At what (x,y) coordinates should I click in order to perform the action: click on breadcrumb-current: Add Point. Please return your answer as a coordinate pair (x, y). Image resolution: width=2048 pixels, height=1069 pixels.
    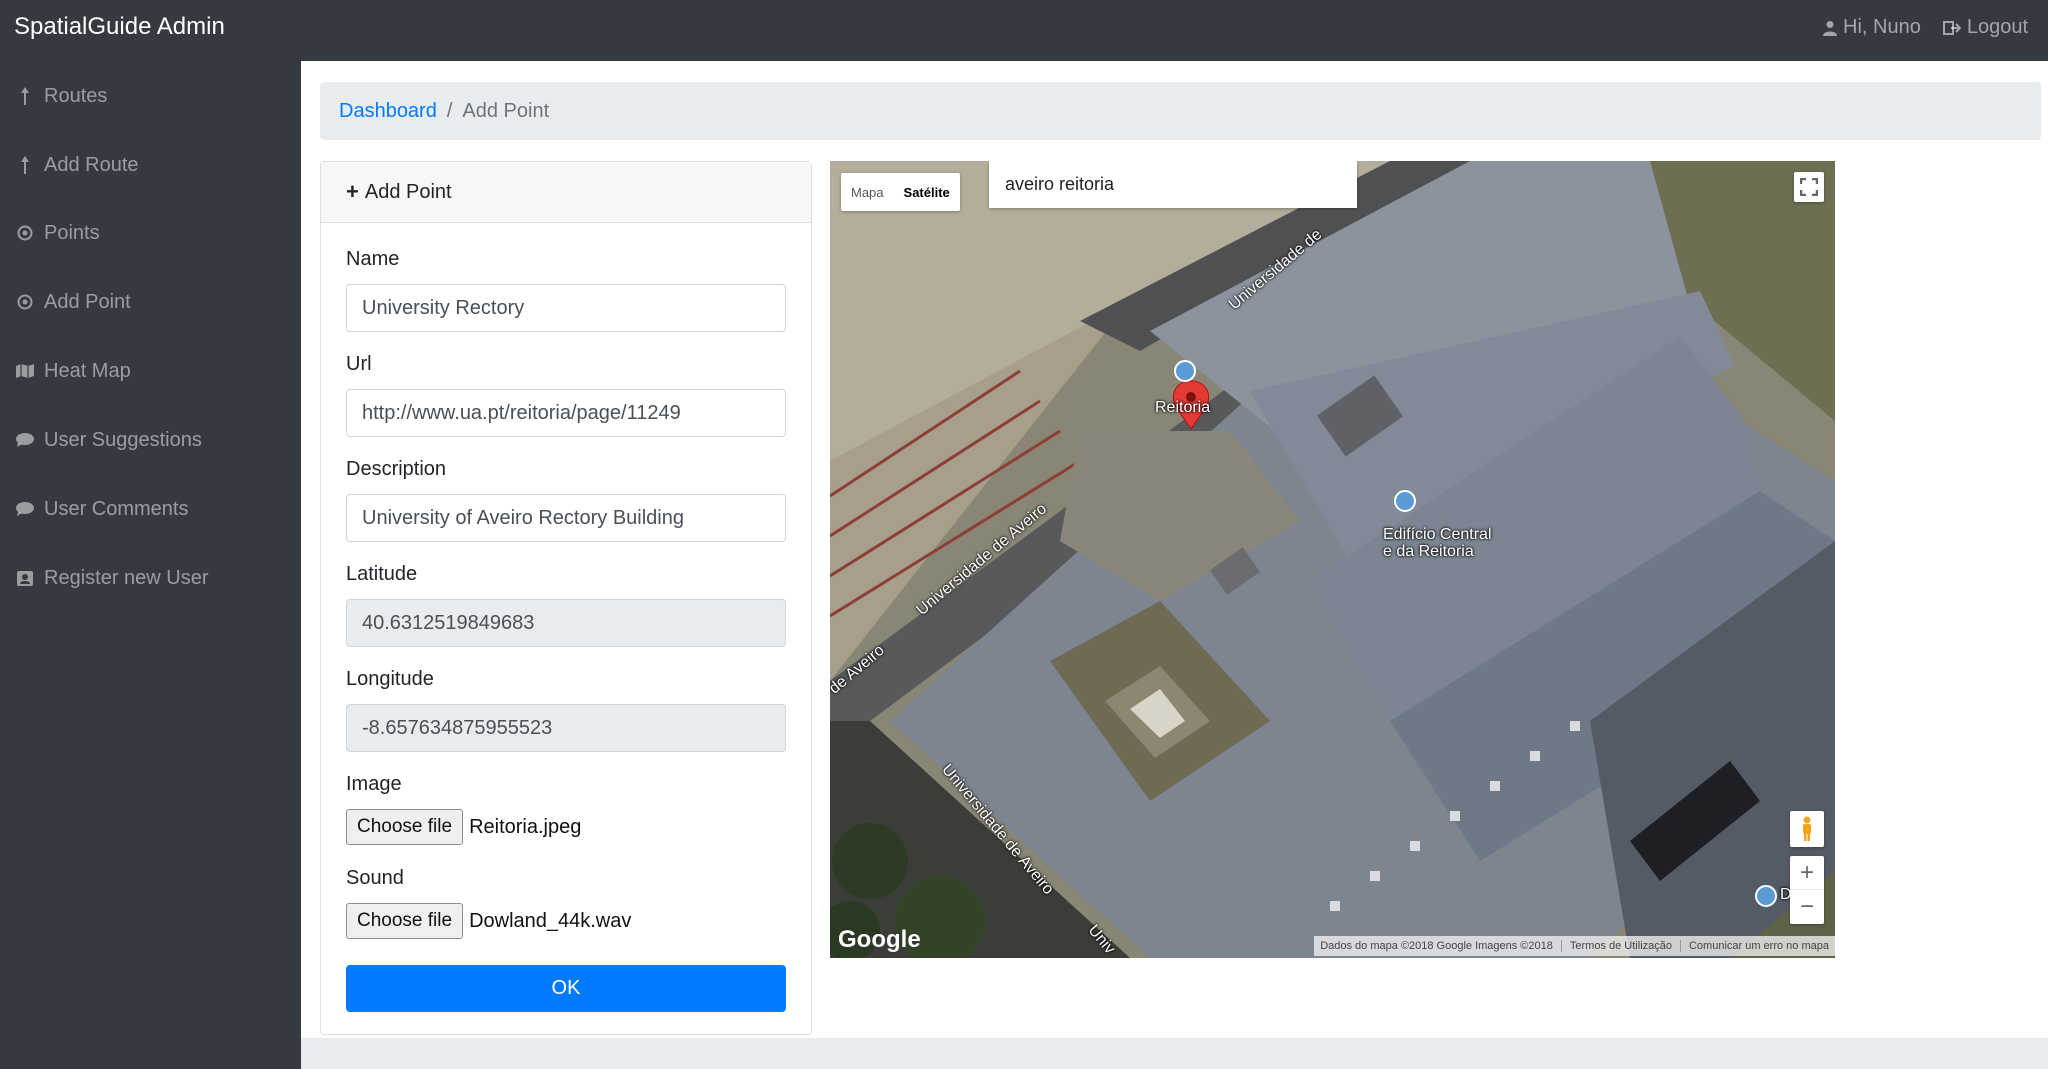
    Looking at the image, I should click on (506, 110).